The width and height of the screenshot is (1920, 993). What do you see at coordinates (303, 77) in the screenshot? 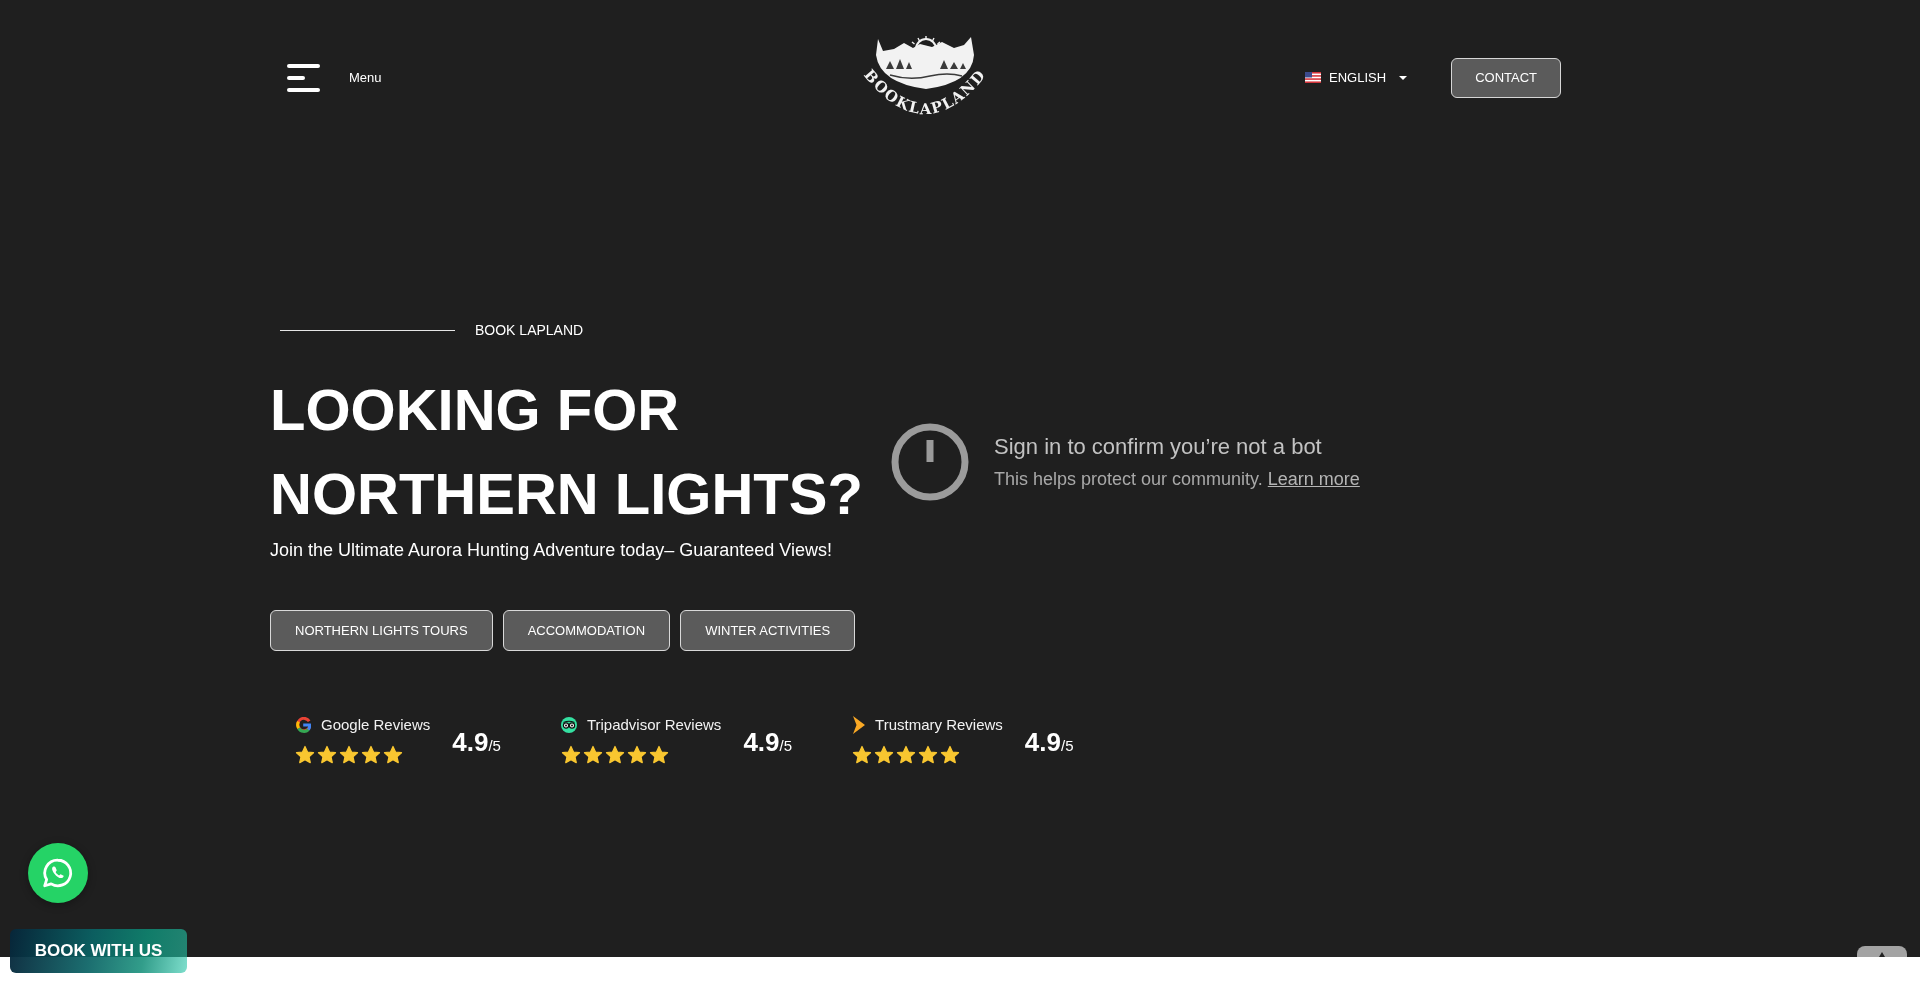
I see `menu-icon` at bounding box center [303, 77].